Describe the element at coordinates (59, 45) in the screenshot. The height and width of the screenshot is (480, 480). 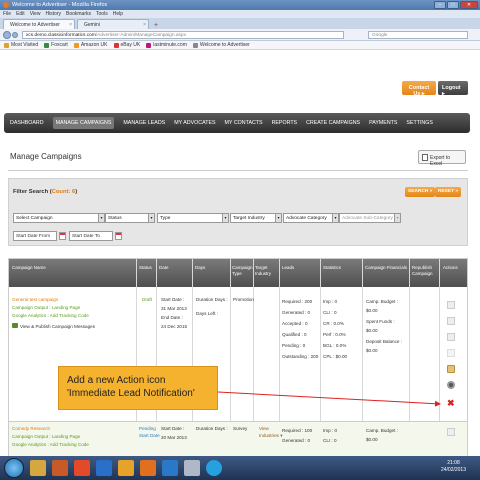
I see `bookmark-label: Foxcart` at that location.